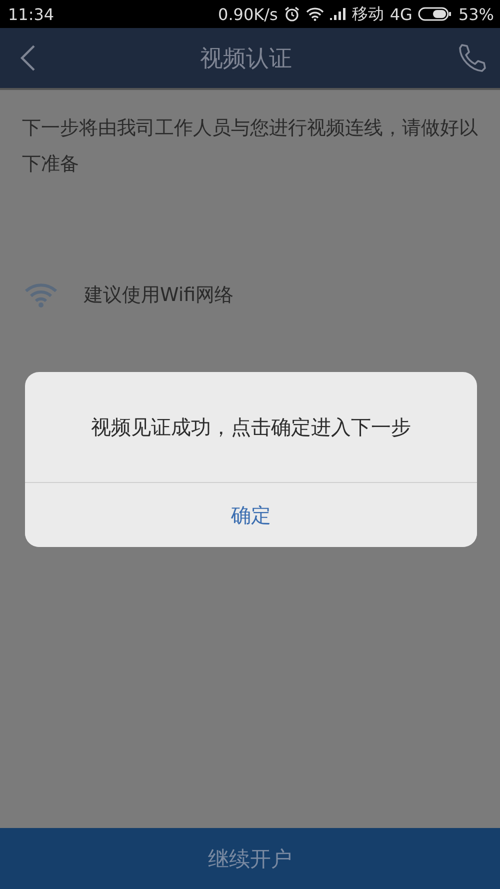  What do you see at coordinates (401, 14) in the screenshot?
I see `network-type: 4G` at bounding box center [401, 14].